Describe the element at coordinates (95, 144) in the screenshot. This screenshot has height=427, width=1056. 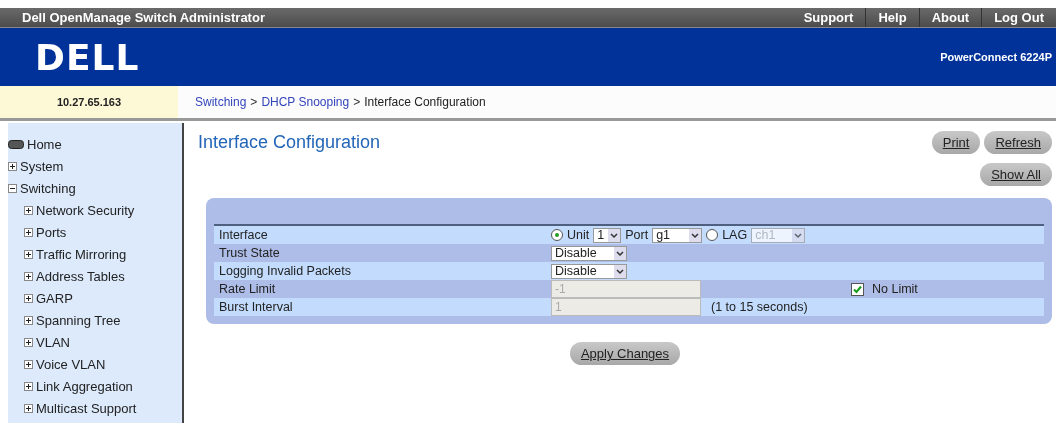
I see `sidebar-item: Home` at that location.